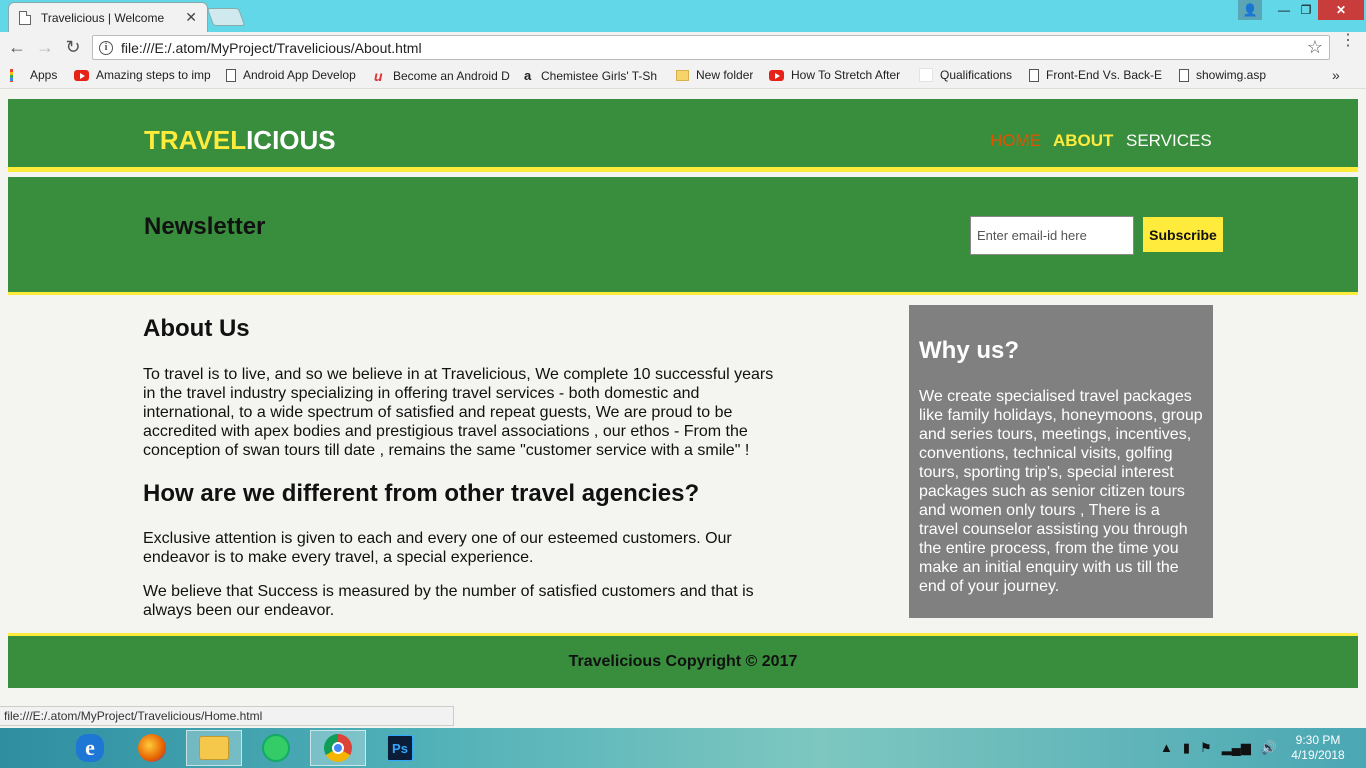 The height and width of the screenshot is (768, 1366). Describe the element at coordinates (926, 75) in the screenshot. I see `blank-page-icon` at that location.